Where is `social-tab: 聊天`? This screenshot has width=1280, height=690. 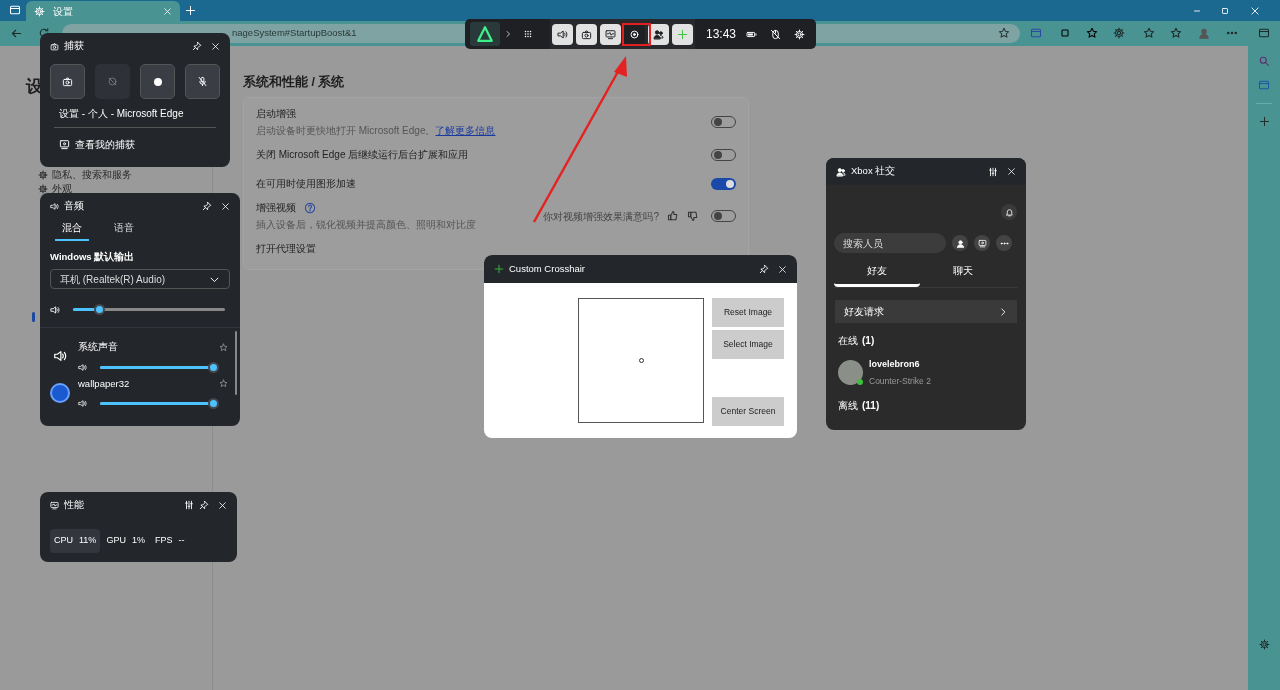
social-tab: 聊天 is located at coordinates (963, 274).